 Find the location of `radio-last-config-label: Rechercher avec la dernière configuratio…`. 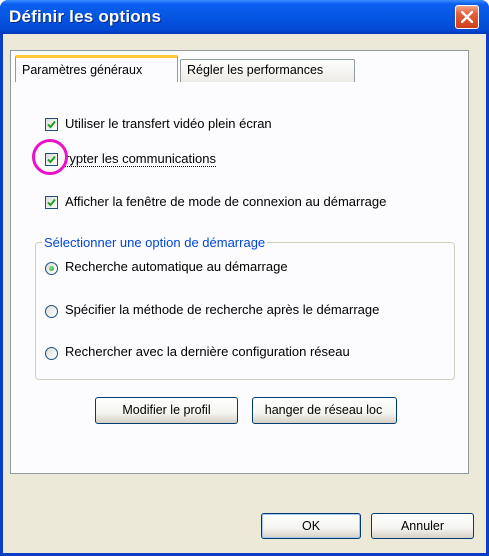

radio-last-config-label: Rechercher avec la dernière configuratio… is located at coordinates (207, 351).